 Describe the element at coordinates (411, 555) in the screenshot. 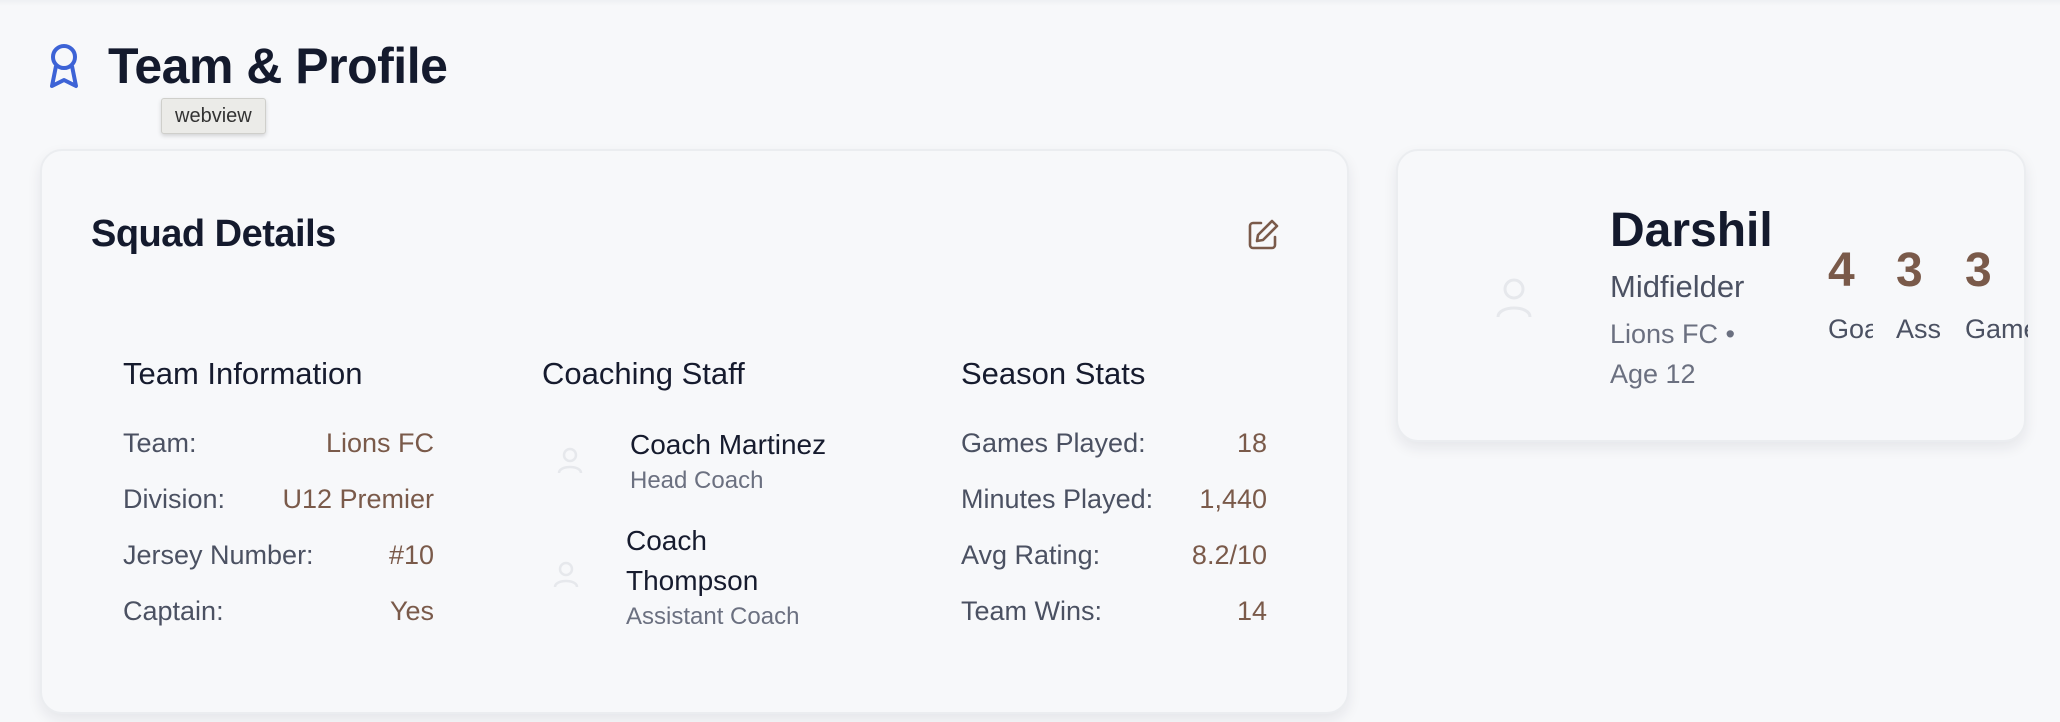

I see `jersey-value: #10` at that location.